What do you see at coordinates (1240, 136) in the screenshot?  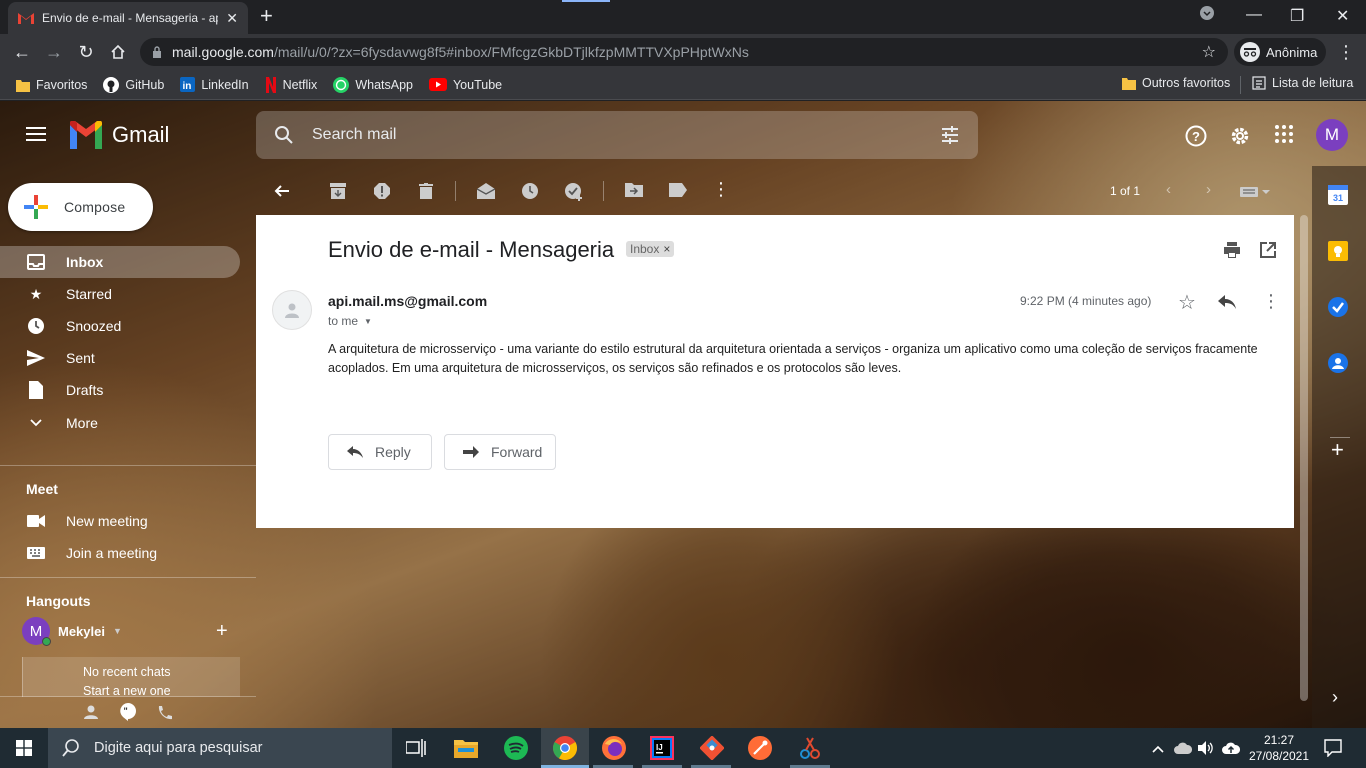 I see `settings-gear-icon` at bounding box center [1240, 136].